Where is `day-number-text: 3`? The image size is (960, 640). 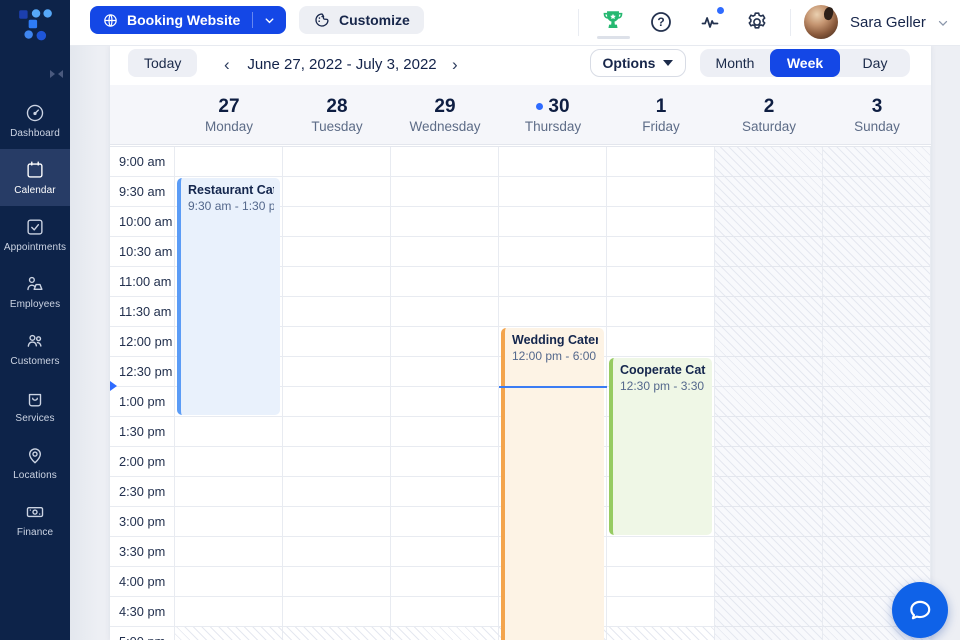
day-number-text: 3 is located at coordinates (877, 106).